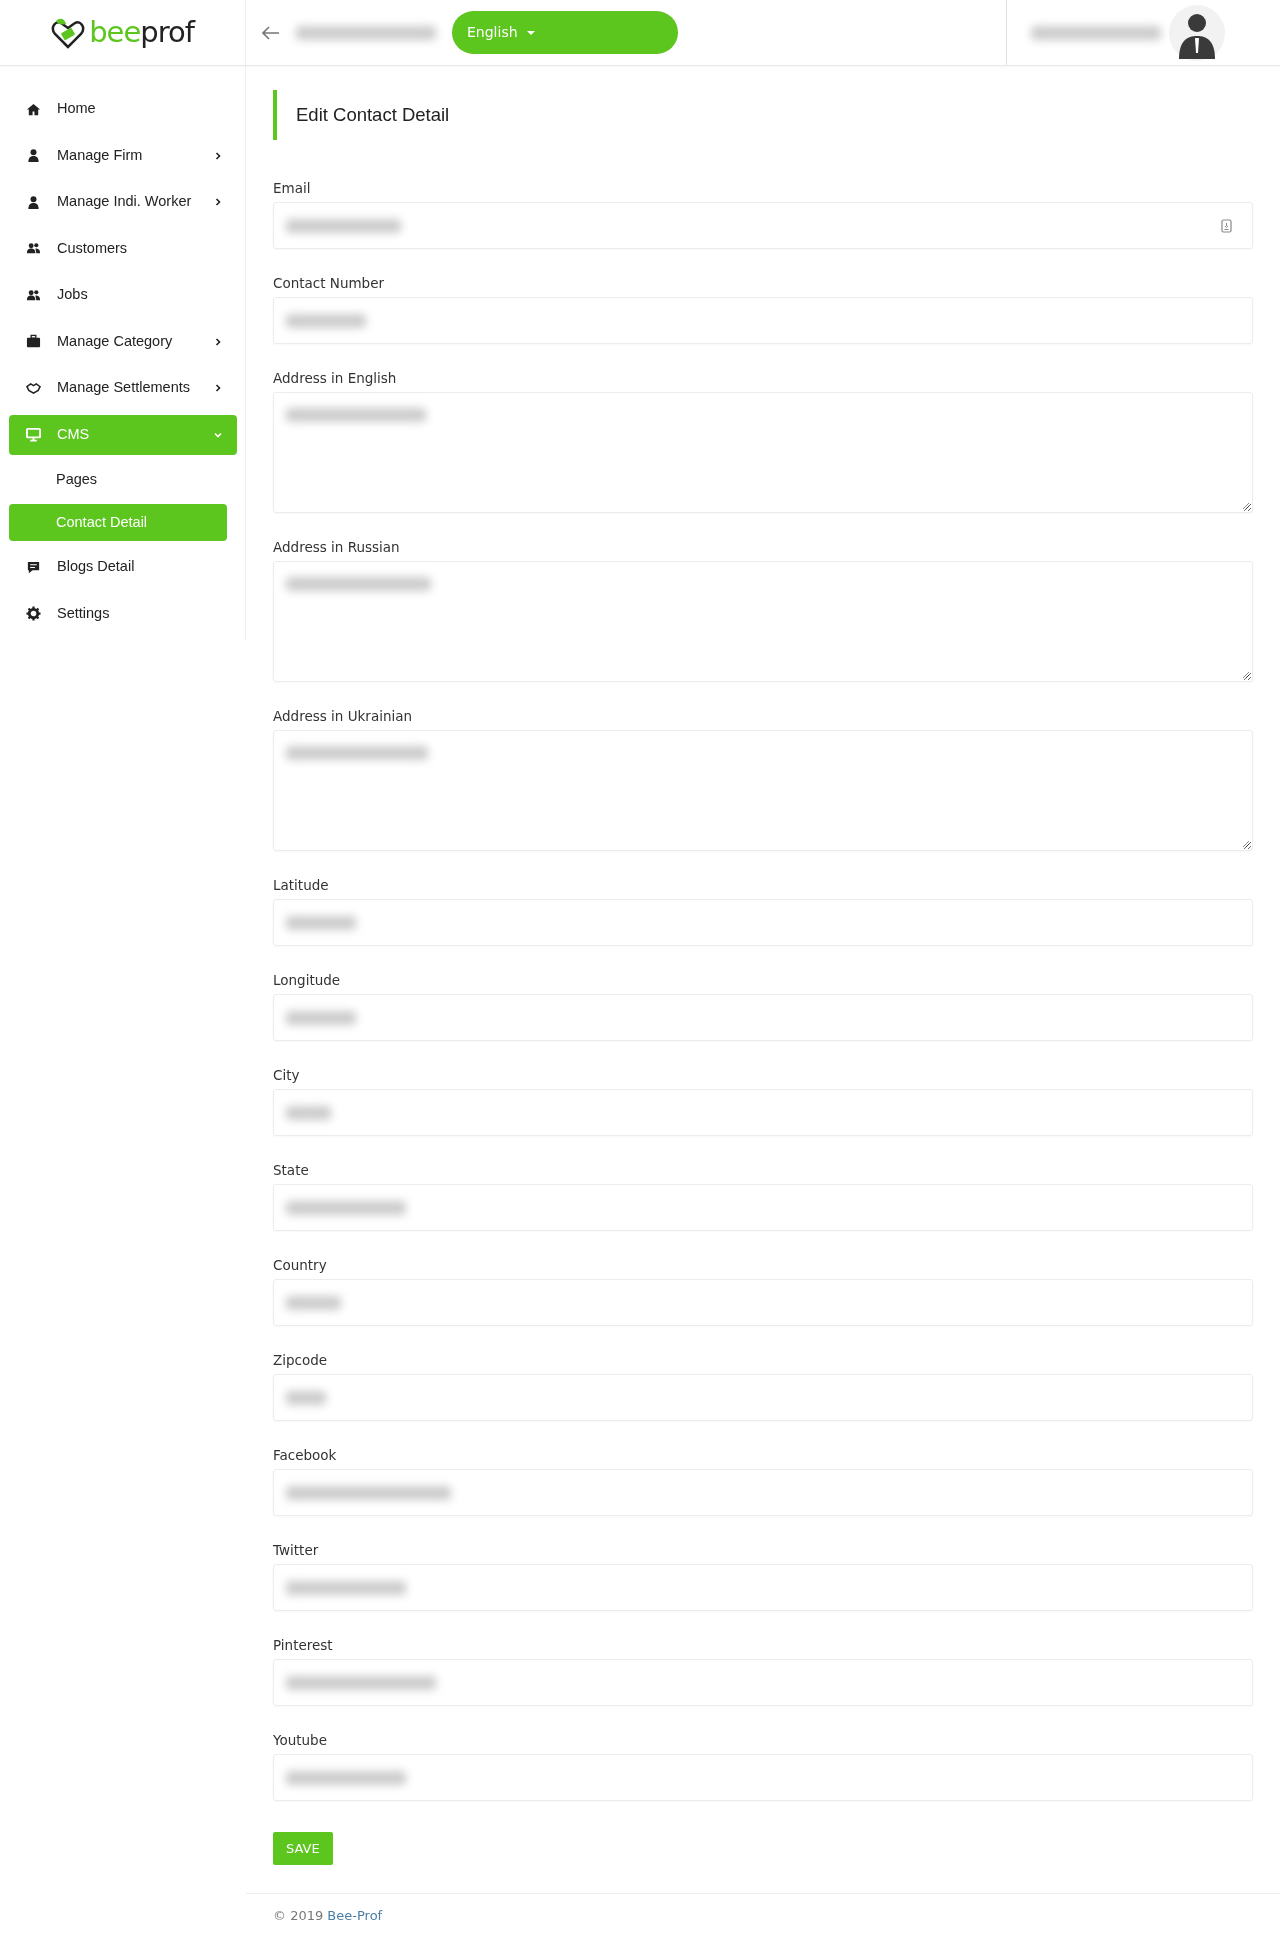 Image resolution: width=1280 pixels, height=1934 pixels. What do you see at coordinates (355, 1915) in the screenshot?
I see `footer-link: Bee-Prof` at bounding box center [355, 1915].